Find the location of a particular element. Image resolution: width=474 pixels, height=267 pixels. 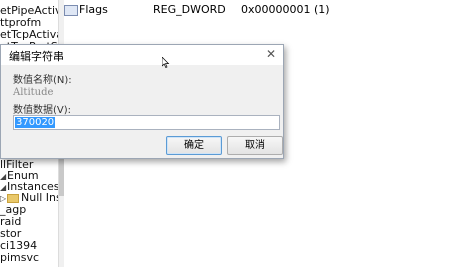

cancel-button: 取消 is located at coordinates (255, 145).